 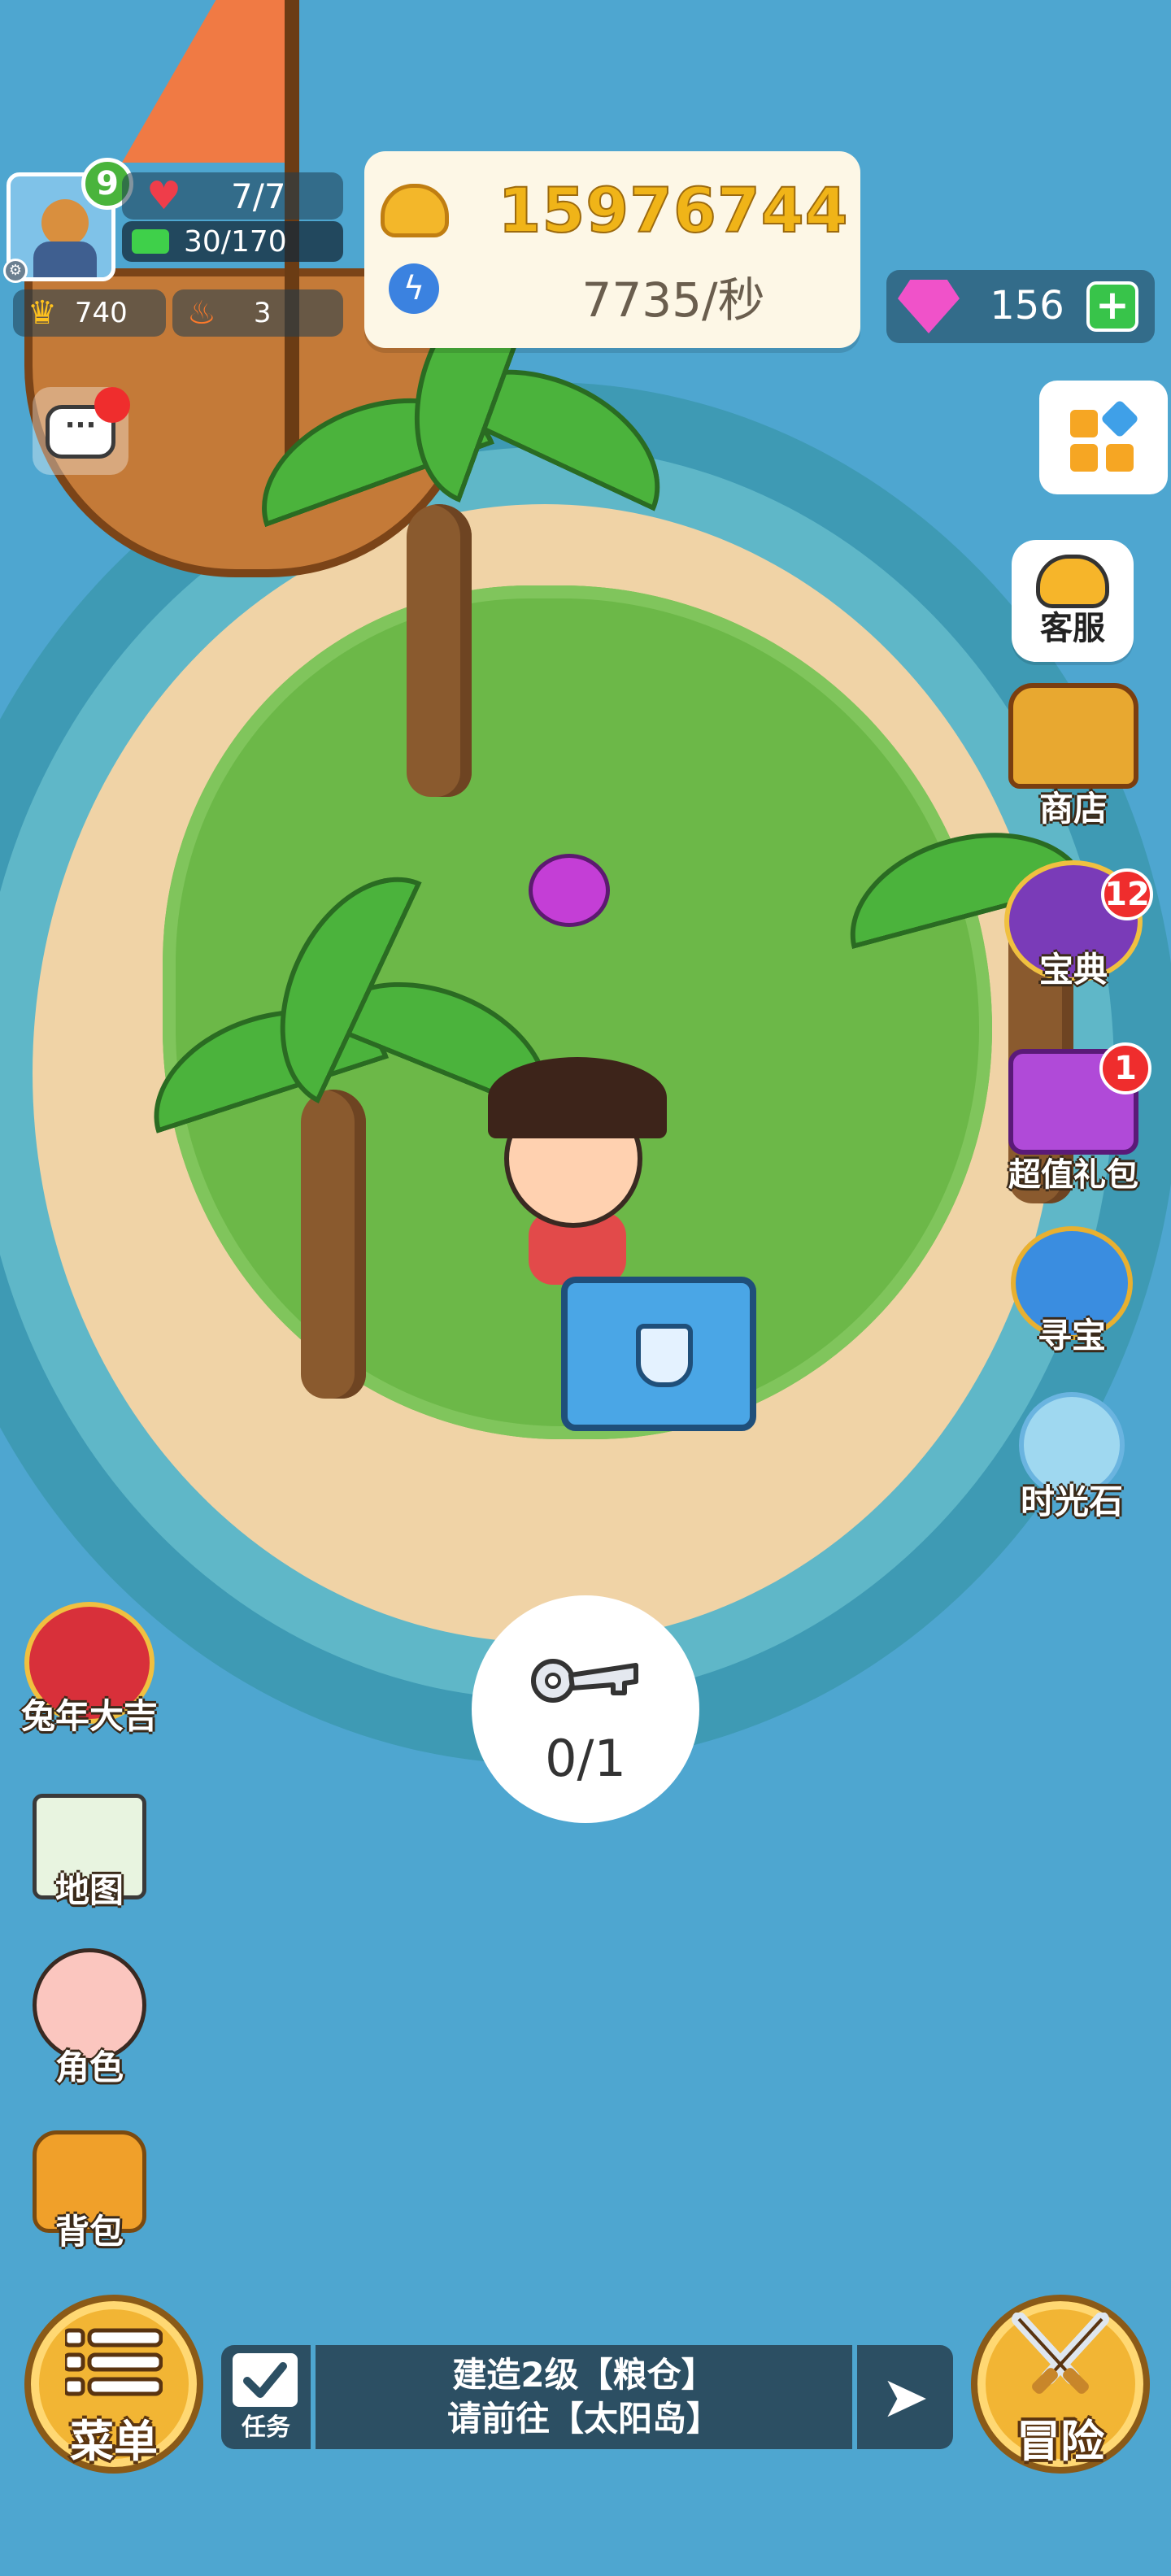 I want to click on pirate-hat, so click(x=577, y=1097).